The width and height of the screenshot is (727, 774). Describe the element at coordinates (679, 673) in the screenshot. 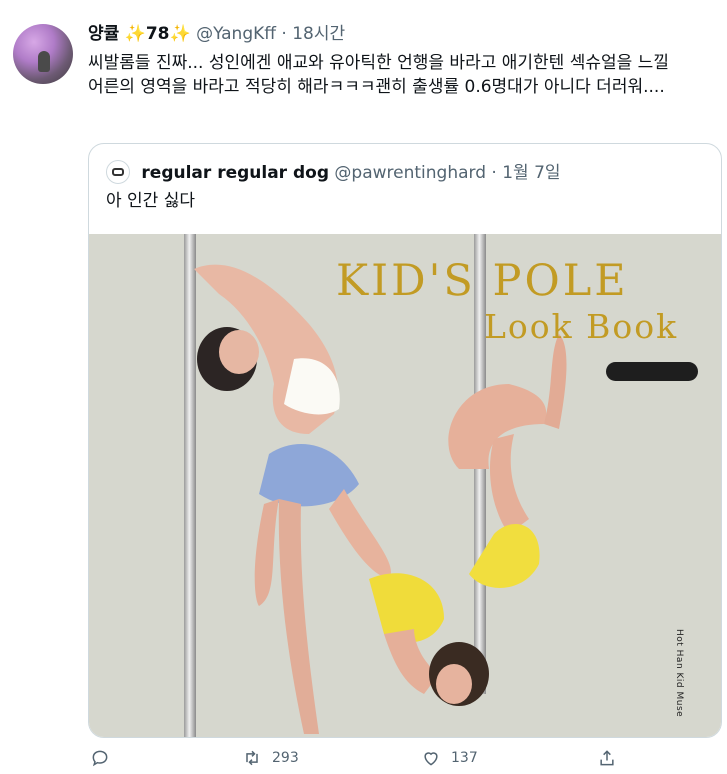

I see `image-vertical-label: Hot Han Kid Muse` at that location.